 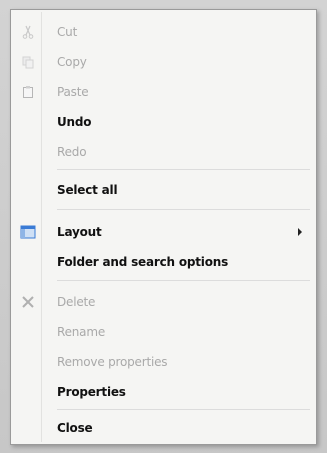 I want to click on delete-icon, so click(x=28, y=302).